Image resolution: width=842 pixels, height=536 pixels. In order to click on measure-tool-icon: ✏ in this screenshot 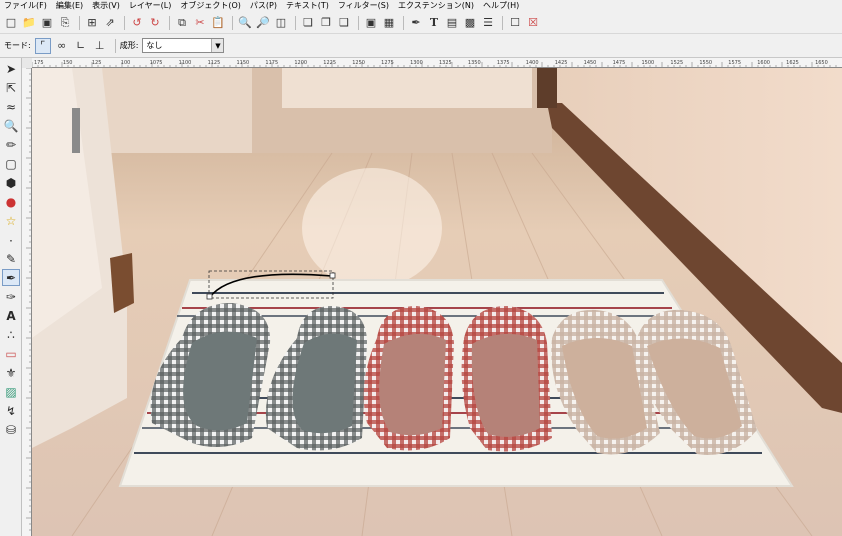, I will do `click(11, 144)`.